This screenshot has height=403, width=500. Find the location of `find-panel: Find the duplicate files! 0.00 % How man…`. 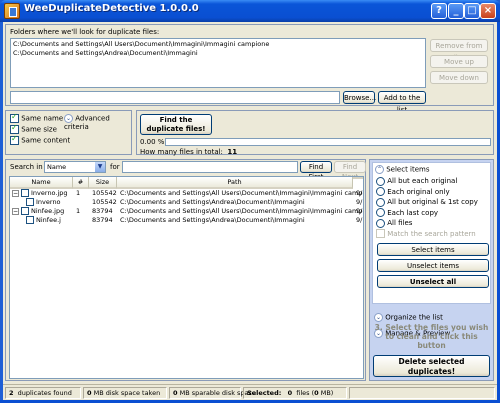

find-panel: Find the duplicate files! 0.00 % How man… is located at coordinates (315, 133).